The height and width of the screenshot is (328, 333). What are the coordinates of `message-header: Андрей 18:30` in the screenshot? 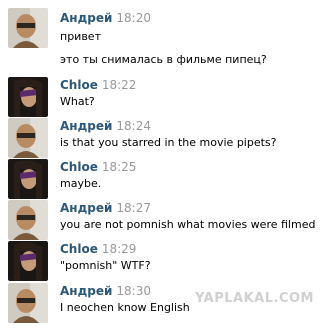 It's located at (105, 291).